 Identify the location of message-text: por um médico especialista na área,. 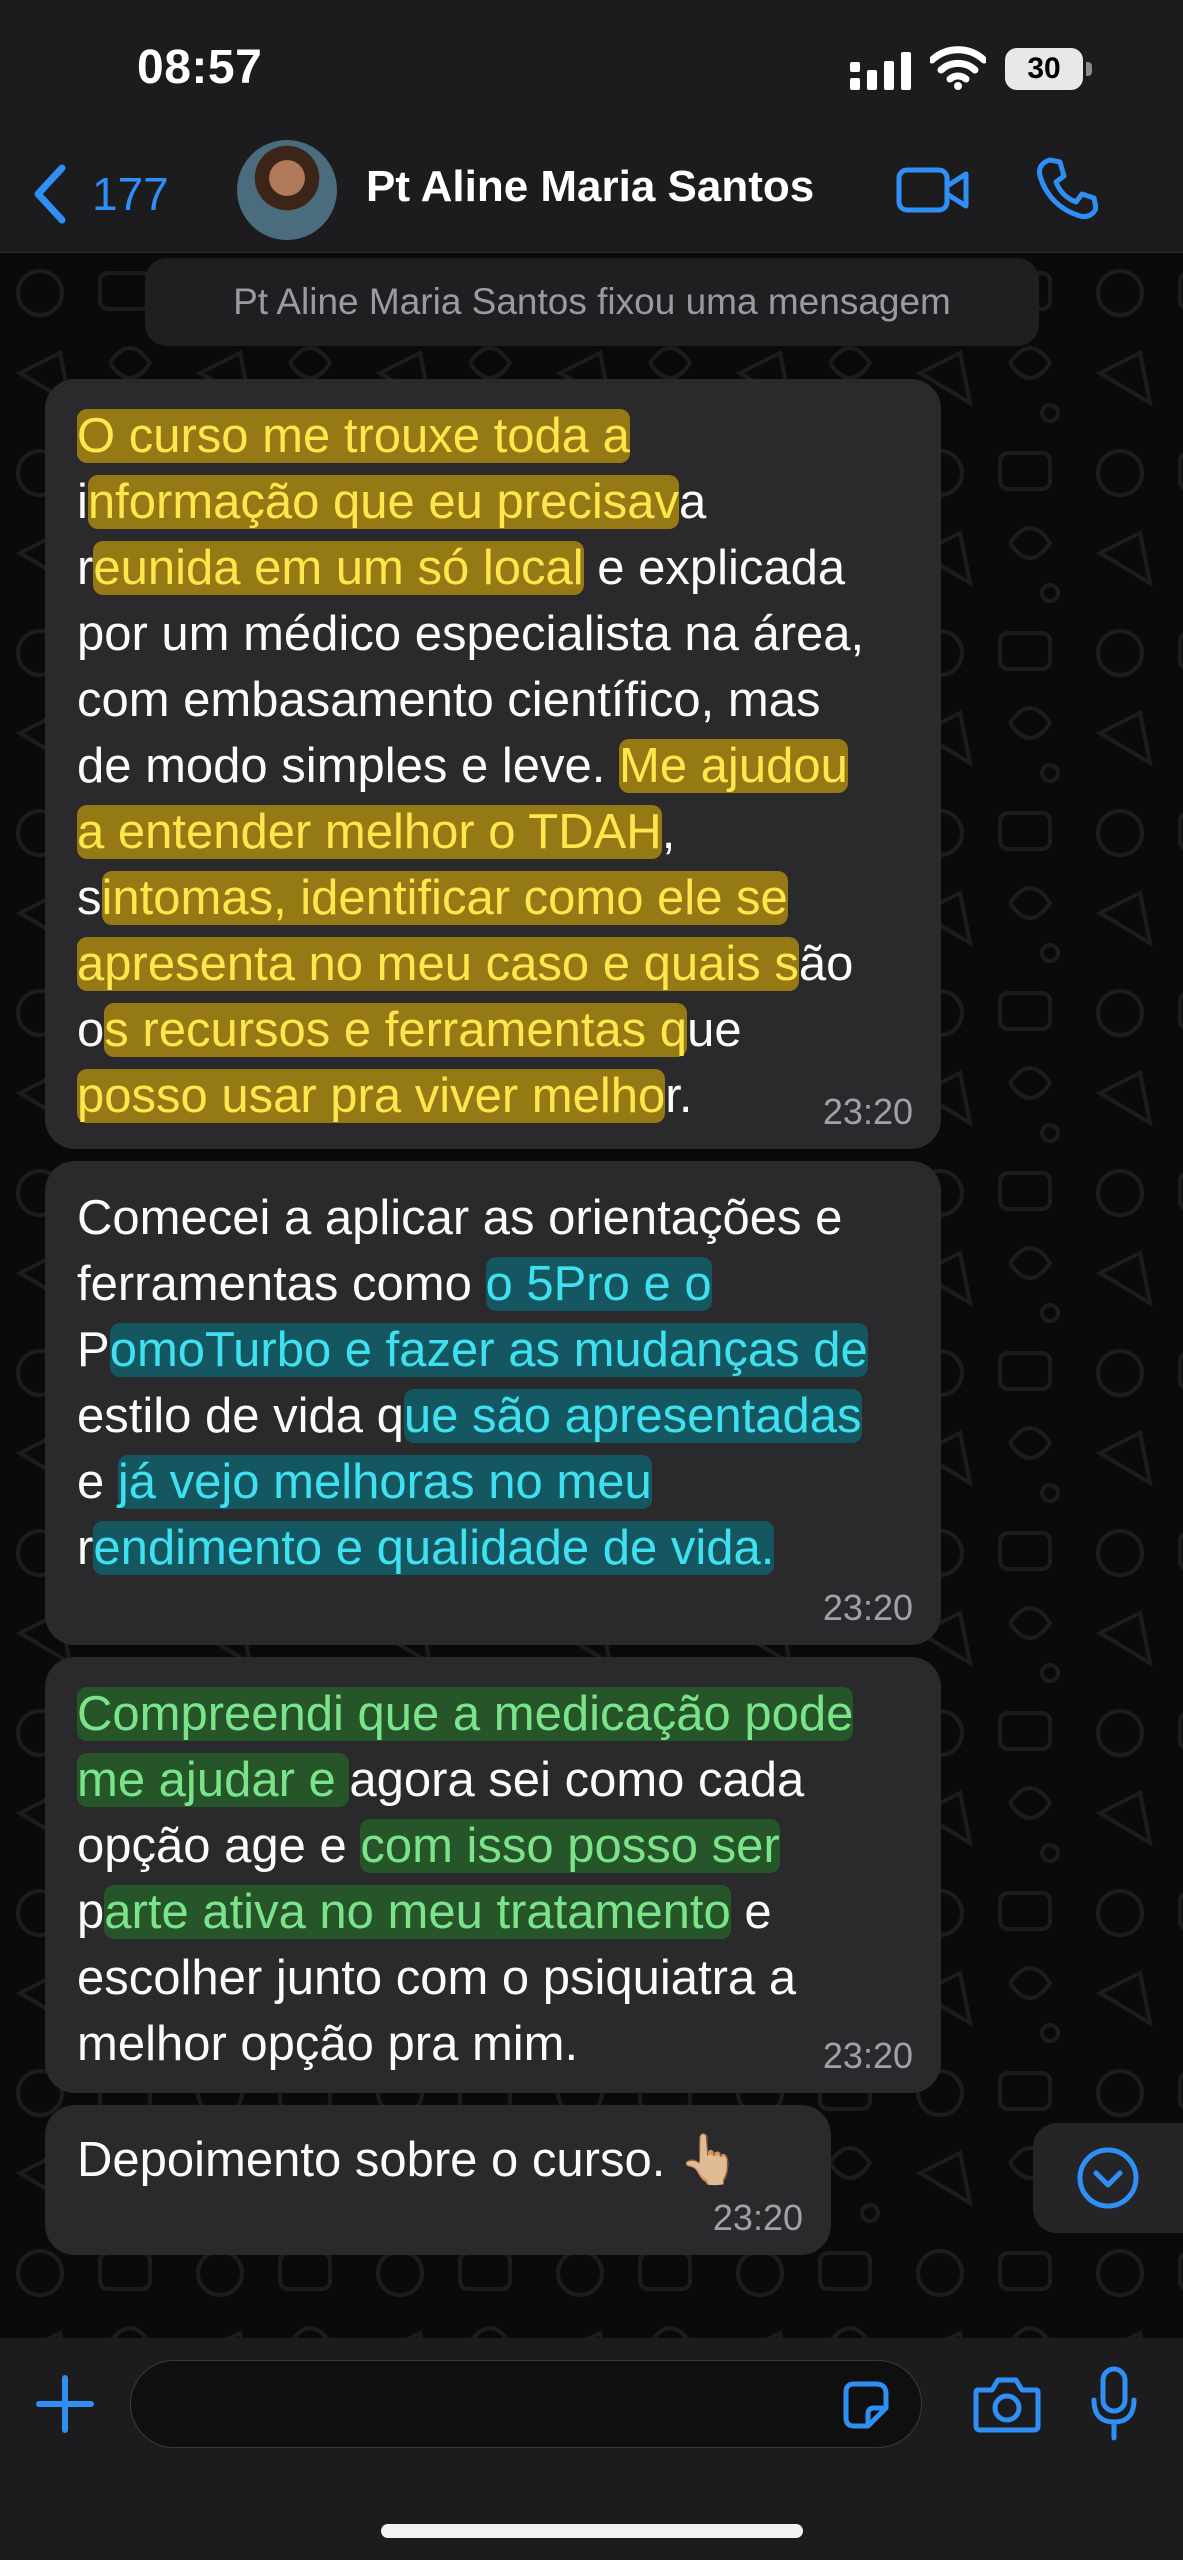
(471, 634).